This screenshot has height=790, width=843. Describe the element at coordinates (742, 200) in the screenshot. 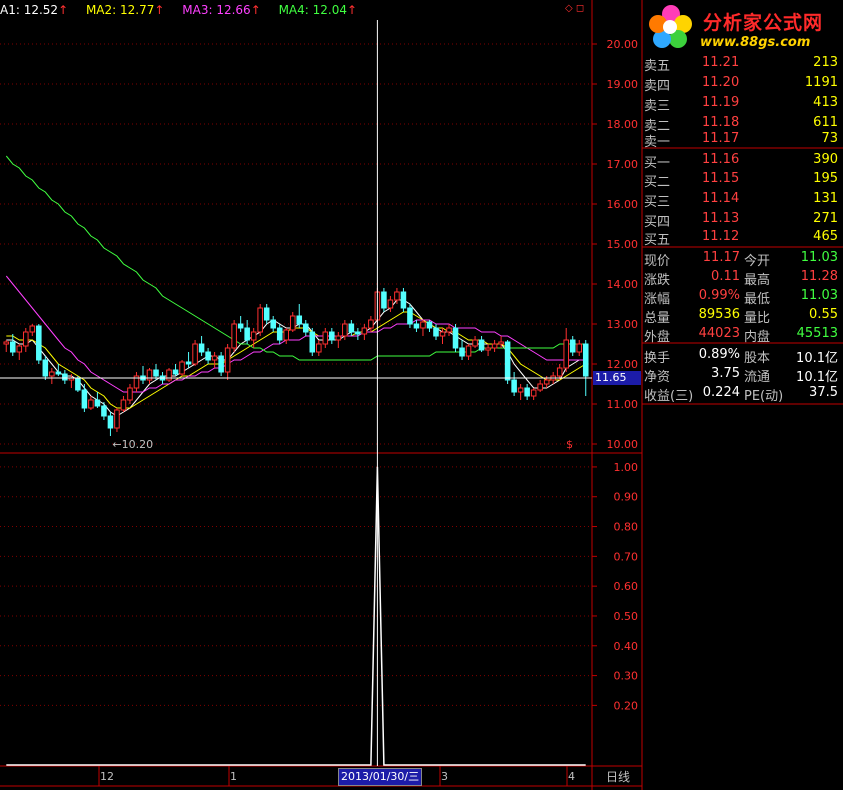

I see `bid-row: 买三 11.14 131` at that location.